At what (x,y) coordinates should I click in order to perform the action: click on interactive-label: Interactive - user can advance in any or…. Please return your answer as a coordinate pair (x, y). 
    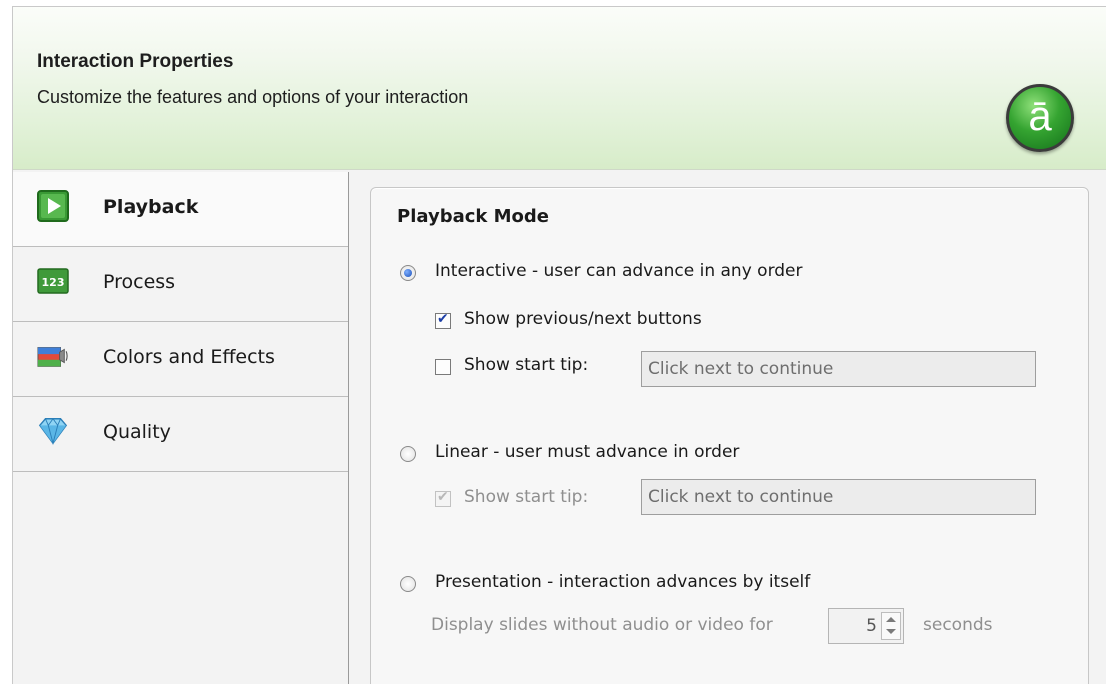
    Looking at the image, I should click on (619, 271).